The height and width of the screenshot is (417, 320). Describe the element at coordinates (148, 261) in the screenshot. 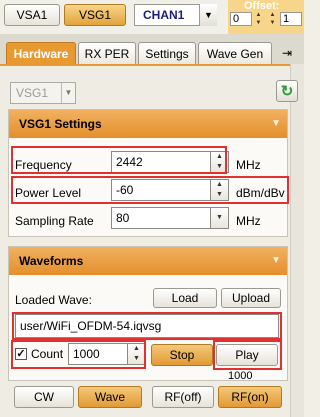

I see `waveforms-header: Waveforms ▼` at that location.